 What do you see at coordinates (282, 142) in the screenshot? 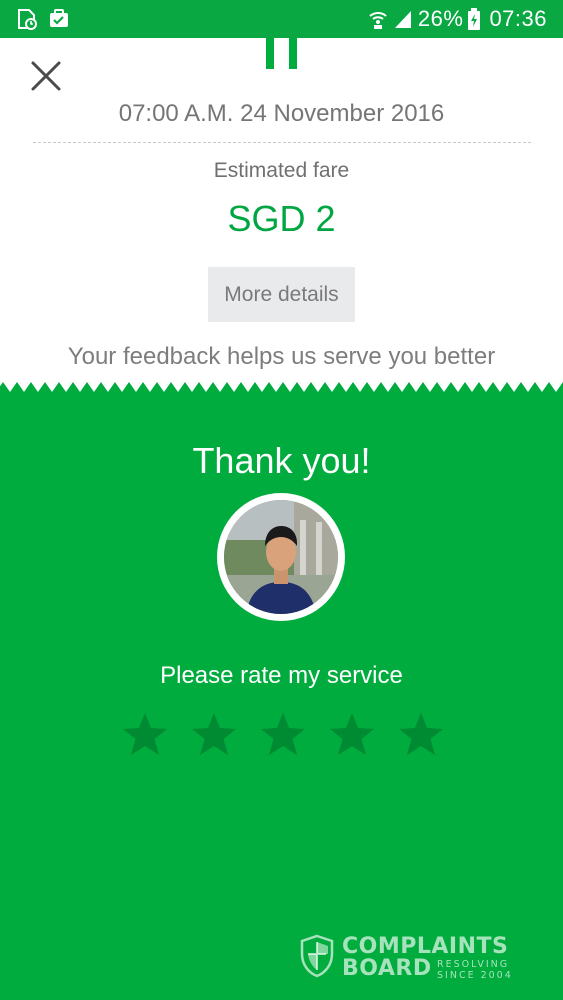
I see `dashed-divider` at bounding box center [282, 142].